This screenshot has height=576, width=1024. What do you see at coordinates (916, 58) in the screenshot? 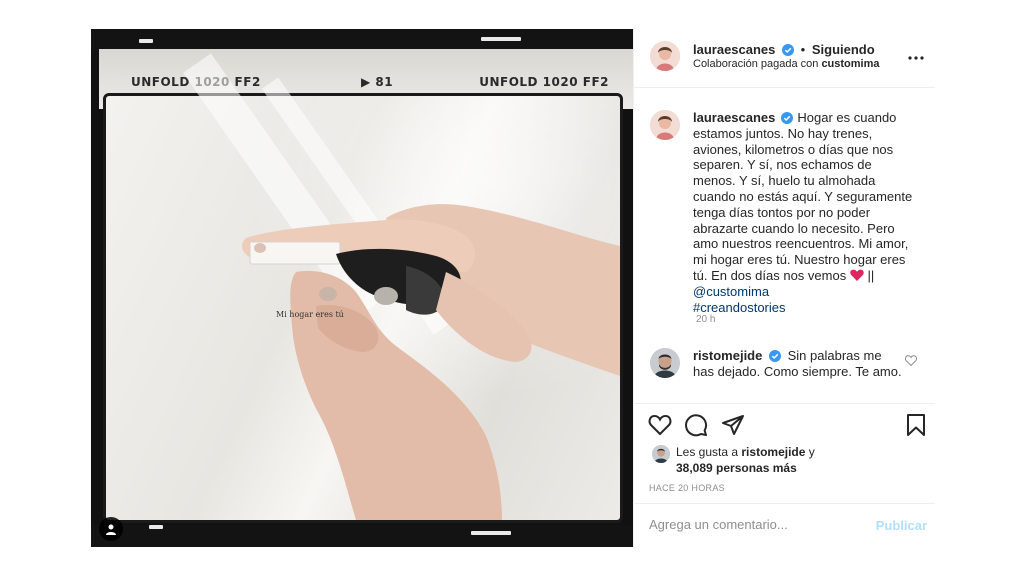
I see `more-options-icon` at bounding box center [916, 58].